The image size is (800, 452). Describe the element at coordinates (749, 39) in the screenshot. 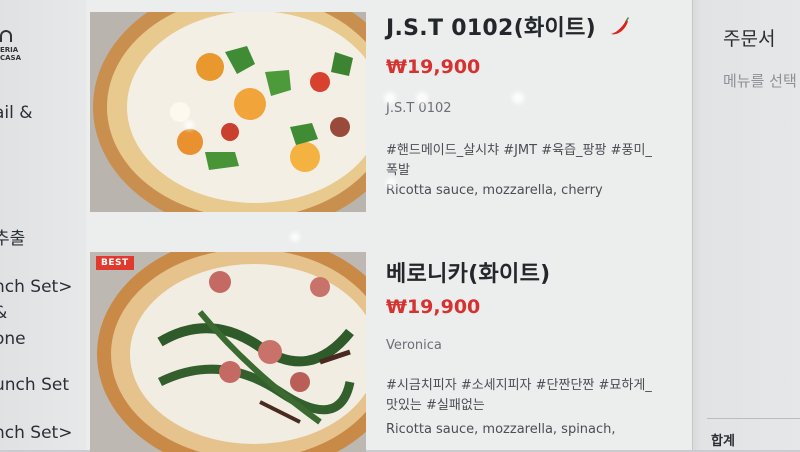

I see `order-title: 주문서` at that location.